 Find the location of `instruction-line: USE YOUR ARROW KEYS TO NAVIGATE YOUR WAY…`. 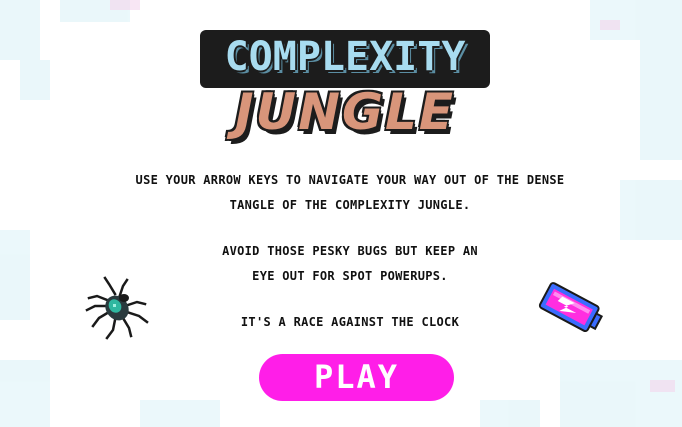

instruction-line: USE YOUR ARROW KEYS TO NAVIGATE YOUR WAY… is located at coordinates (350, 180).